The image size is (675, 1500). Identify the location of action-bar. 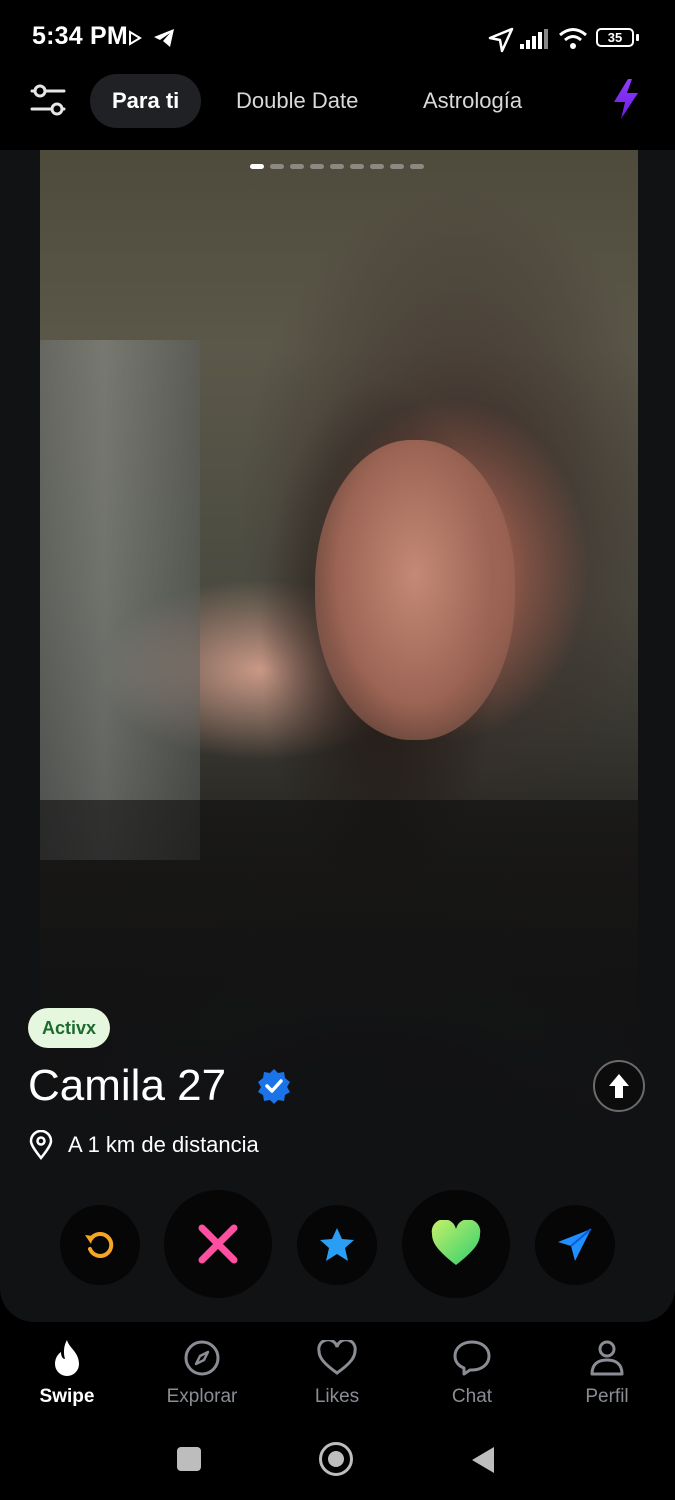
(337, 1245).